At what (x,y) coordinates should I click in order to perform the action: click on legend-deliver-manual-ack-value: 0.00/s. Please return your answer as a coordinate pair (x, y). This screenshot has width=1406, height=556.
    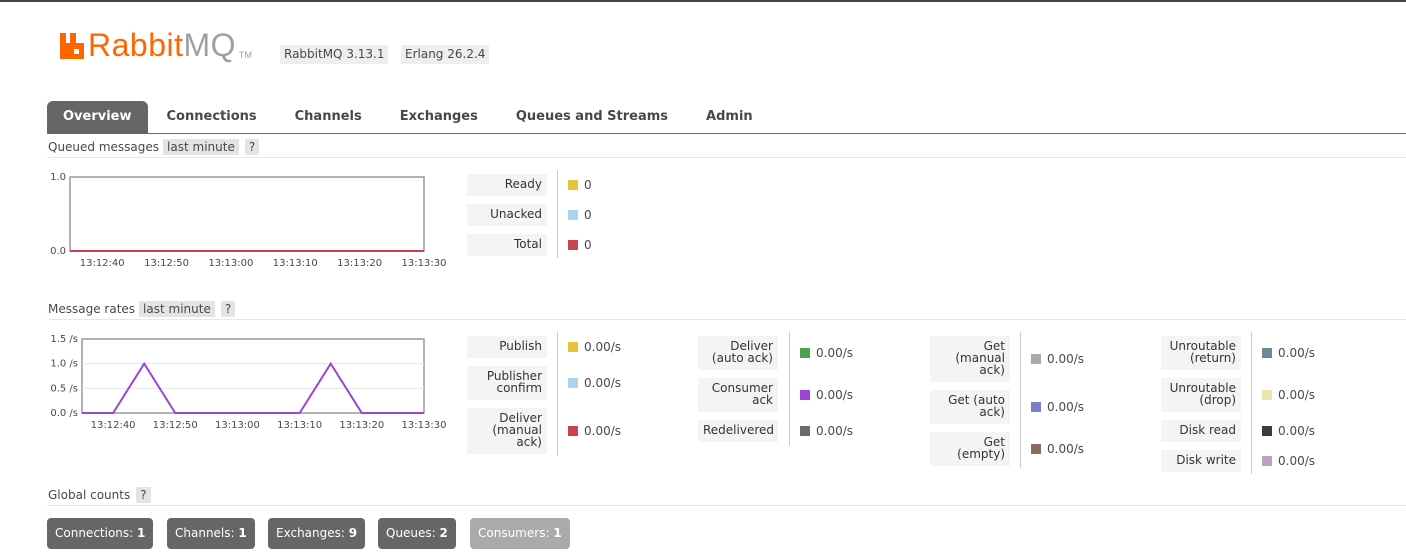
    Looking at the image, I should click on (594, 431).